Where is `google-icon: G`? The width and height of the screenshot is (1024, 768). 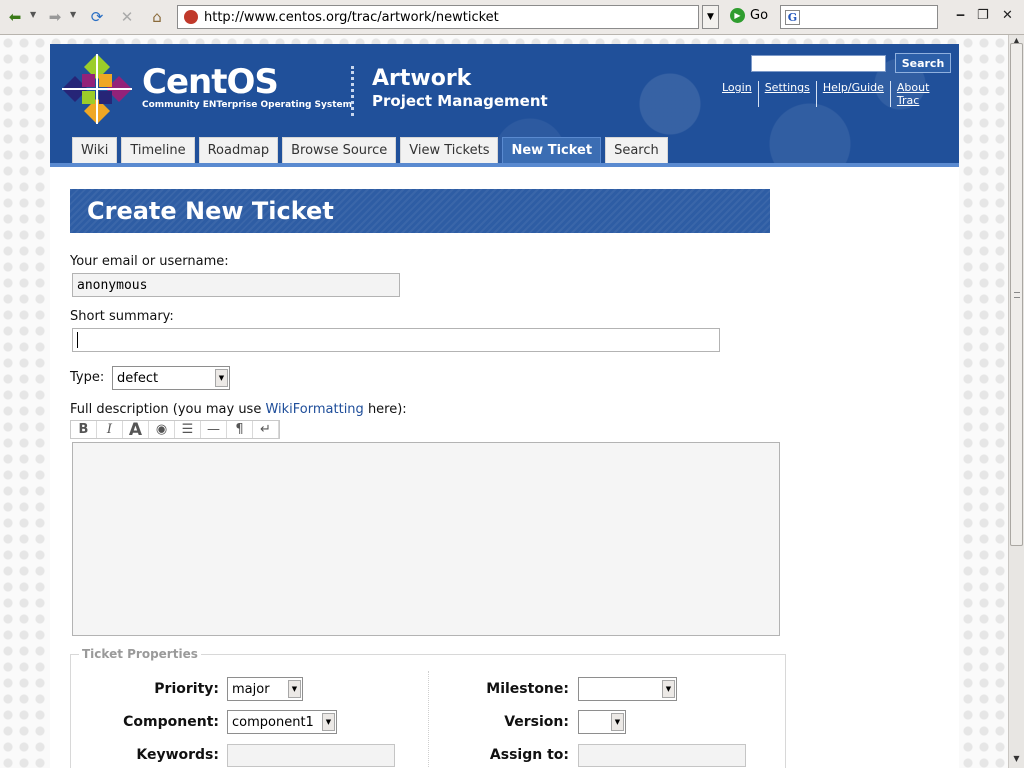 google-icon: G is located at coordinates (792, 17).